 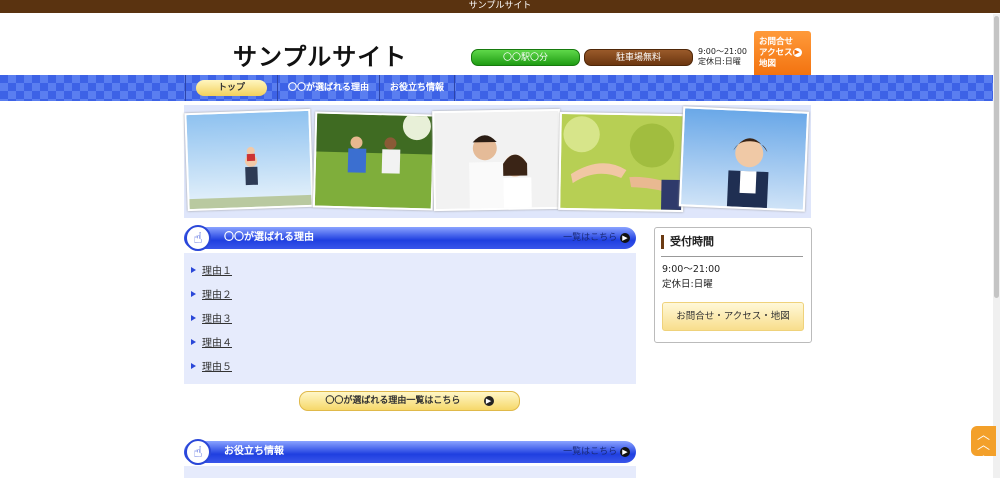 What do you see at coordinates (719, 61) in the screenshot?
I see `header-hours-closed: 定休日:日曜` at bounding box center [719, 61].